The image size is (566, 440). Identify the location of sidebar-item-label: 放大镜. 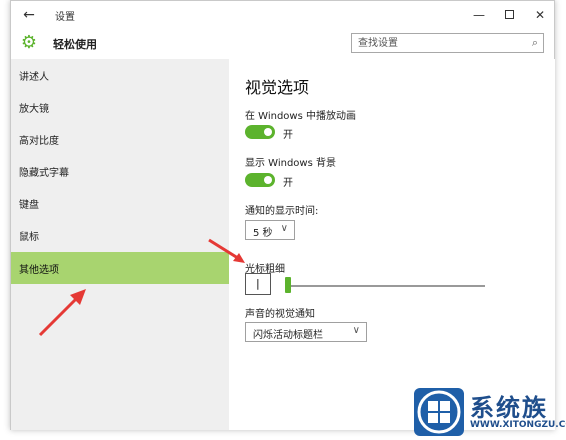
(34, 109).